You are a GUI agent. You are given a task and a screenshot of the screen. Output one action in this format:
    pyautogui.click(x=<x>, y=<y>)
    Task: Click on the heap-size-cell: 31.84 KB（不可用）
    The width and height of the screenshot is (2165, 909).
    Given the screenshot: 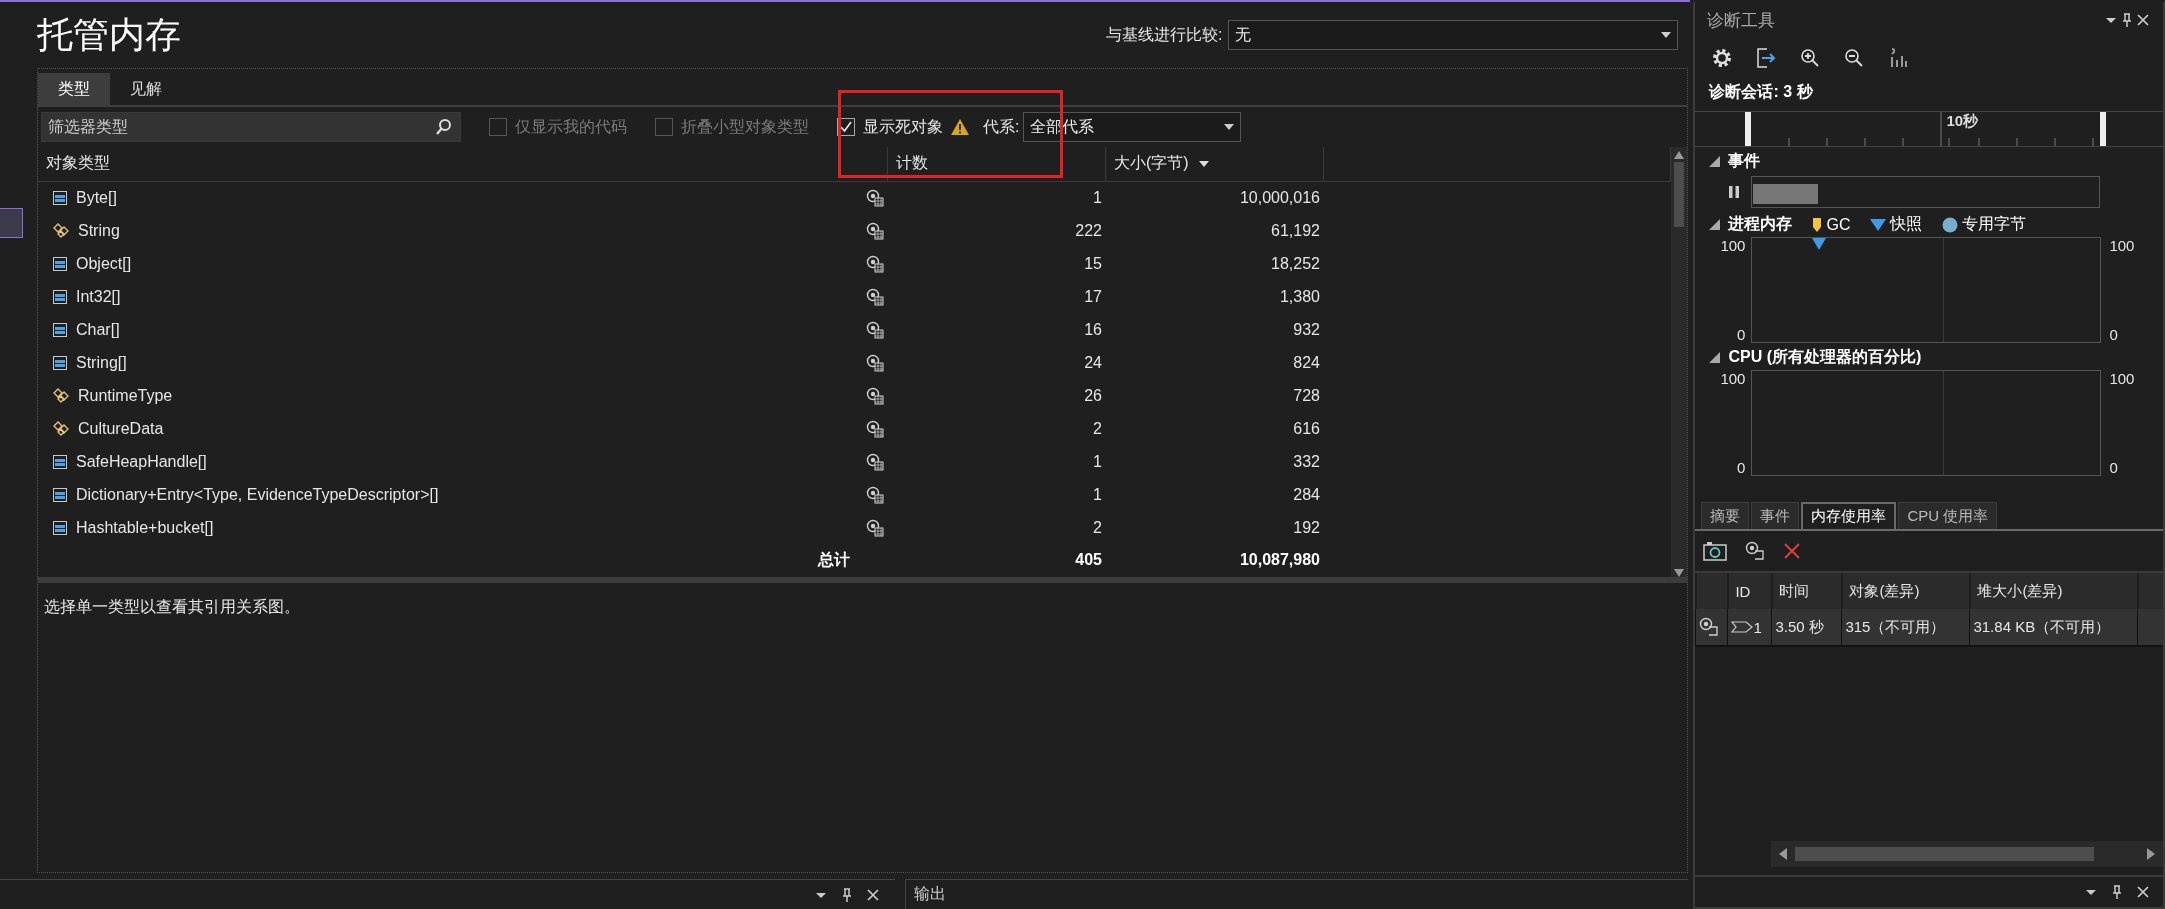 What is the action you would take?
    pyautogui.click(x=2053, y=627)
    